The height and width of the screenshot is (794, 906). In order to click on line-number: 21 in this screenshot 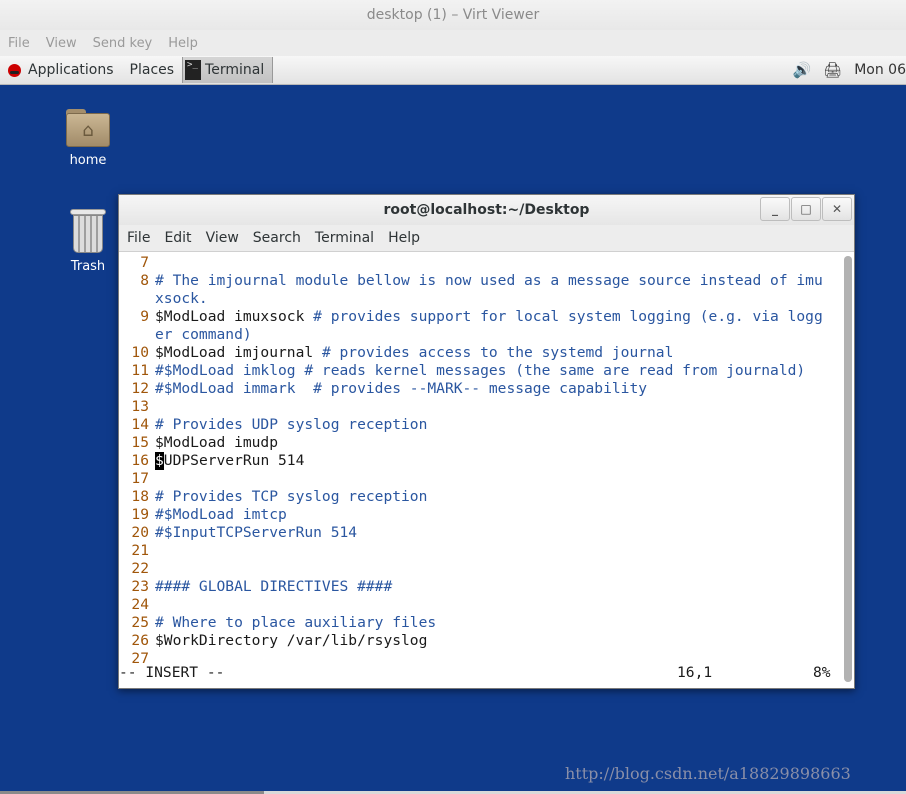, I will do `click(140, 550)`.